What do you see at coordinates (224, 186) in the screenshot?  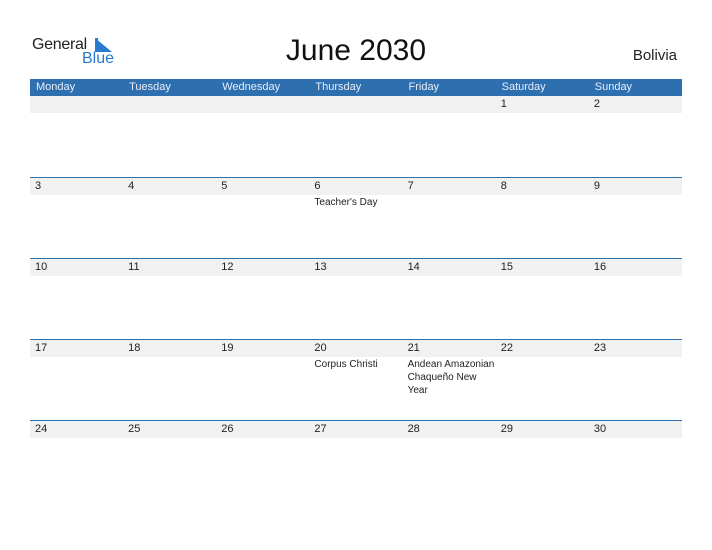 I see `day-number: 5` at bounding box center [224, 186].